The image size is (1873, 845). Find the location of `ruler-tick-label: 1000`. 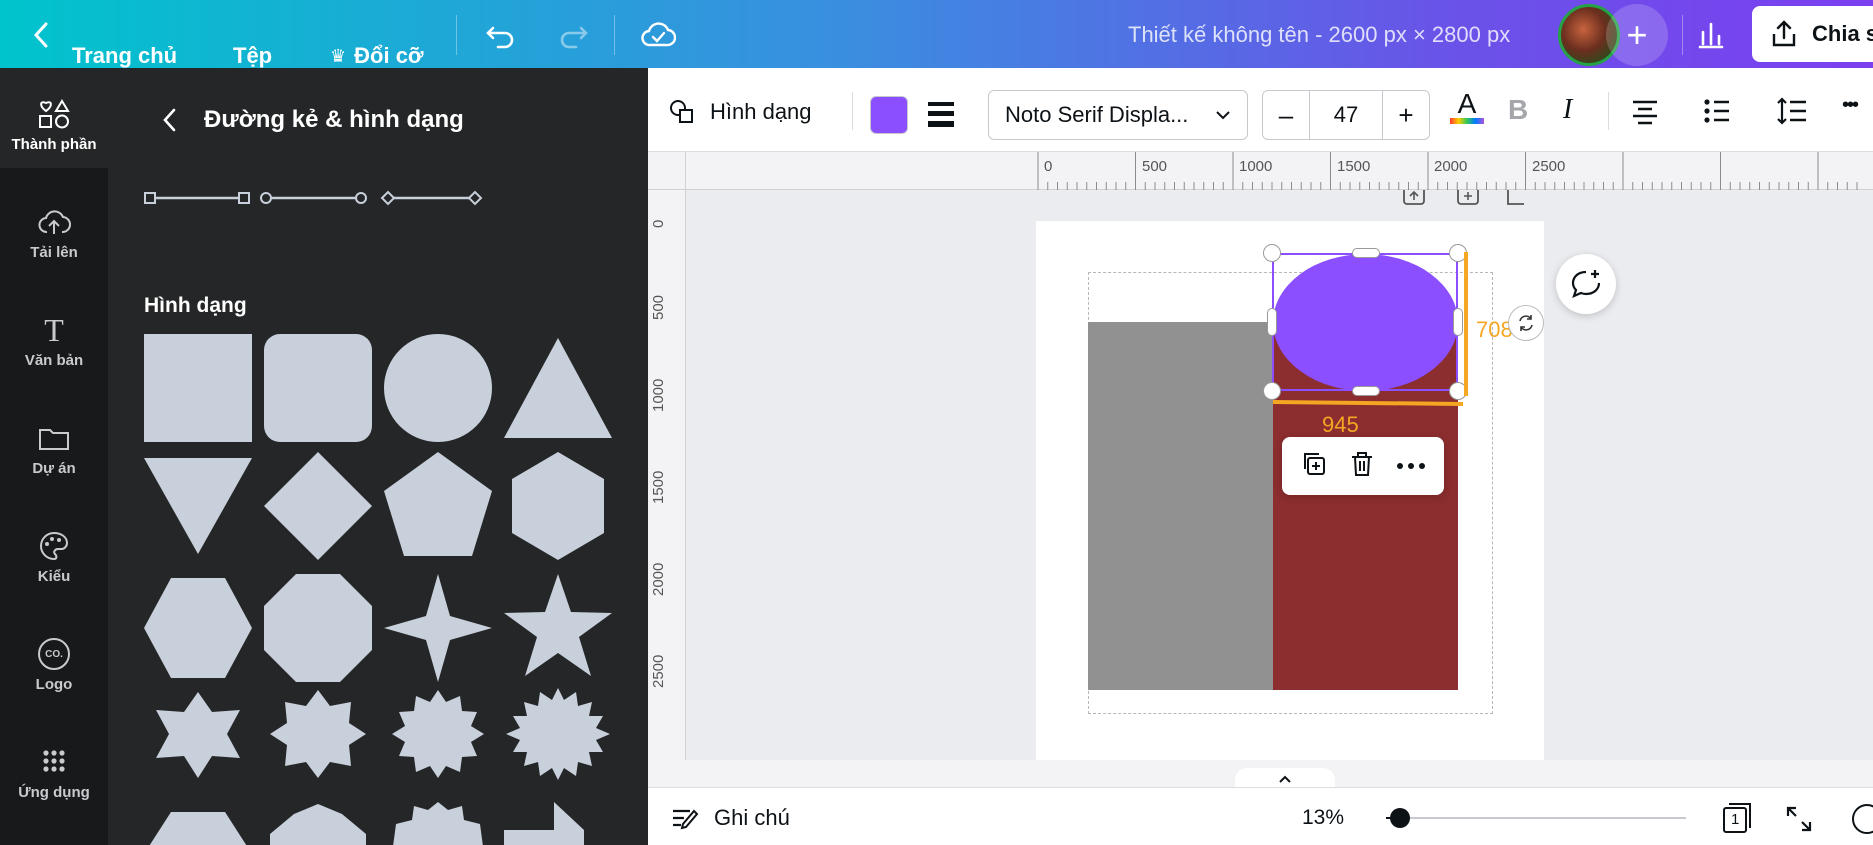

ruler-tick-label: 1000 is located at coordinates (658, 395).